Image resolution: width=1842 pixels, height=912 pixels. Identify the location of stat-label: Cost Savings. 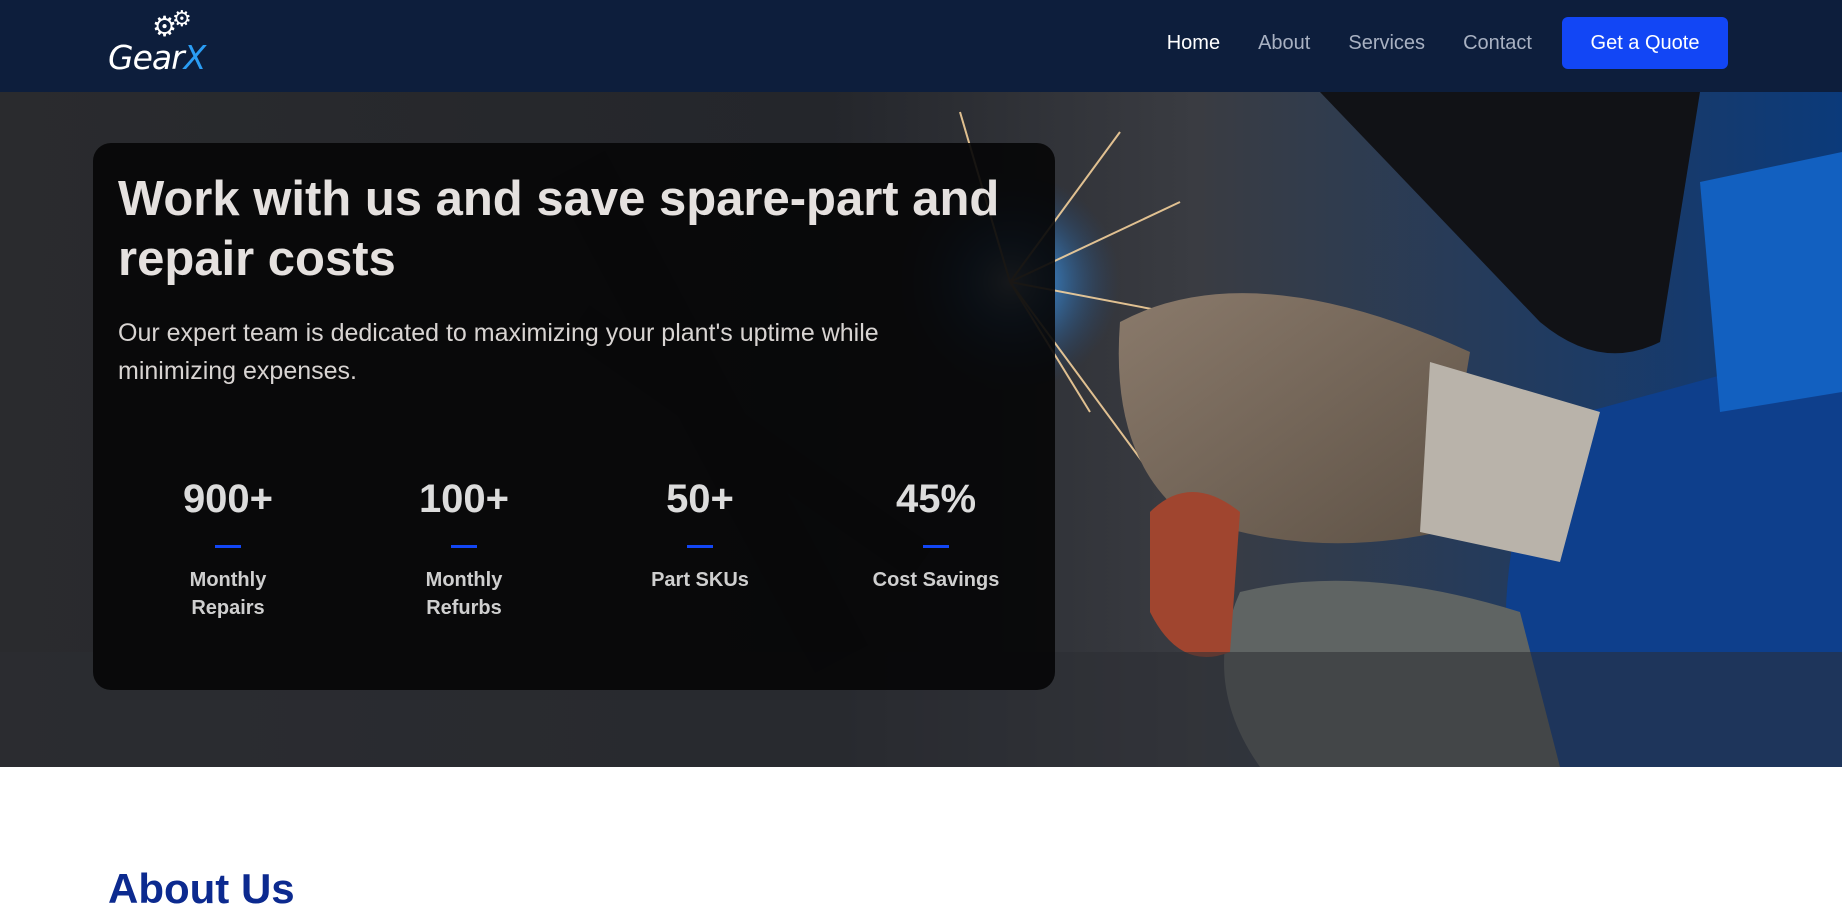
(936, 580).